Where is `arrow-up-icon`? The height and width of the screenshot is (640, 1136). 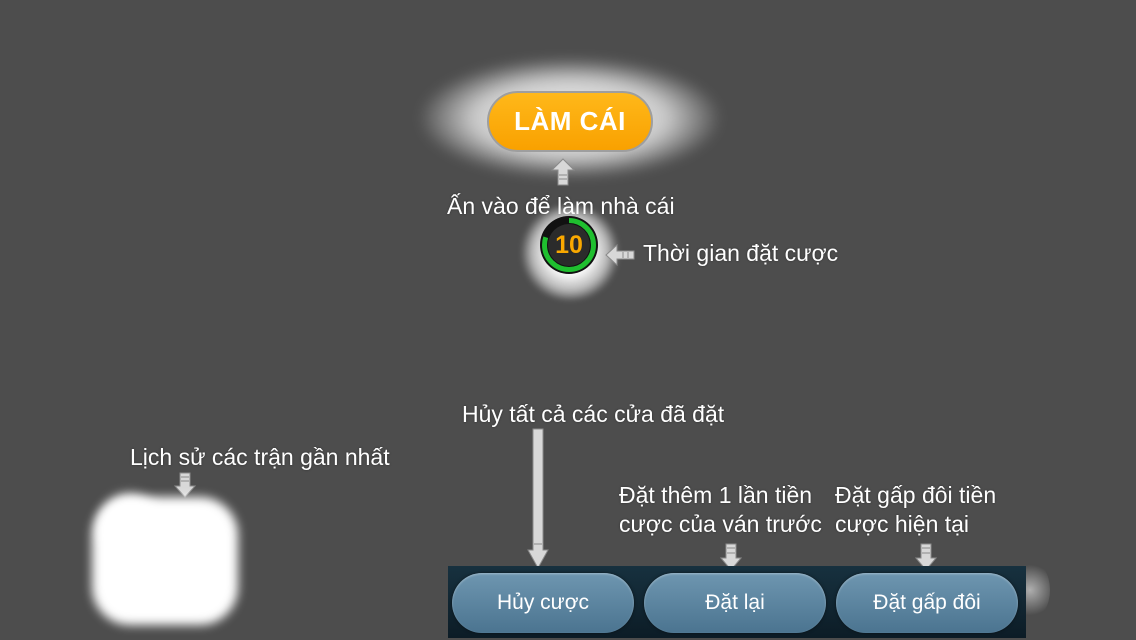 arrow-up-icon is located at coordinates (563, 172).